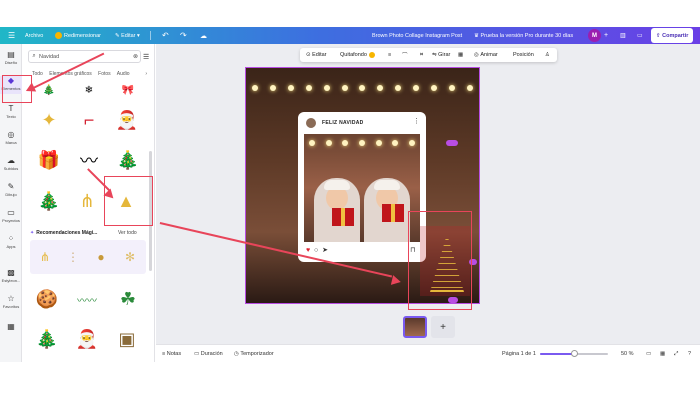 The height and width of the screenshot is (400, 700). What do you see at coordinates (127, 339) in the screenshot?
I see `element-tile: ▣` at bounding box center [127, 339].